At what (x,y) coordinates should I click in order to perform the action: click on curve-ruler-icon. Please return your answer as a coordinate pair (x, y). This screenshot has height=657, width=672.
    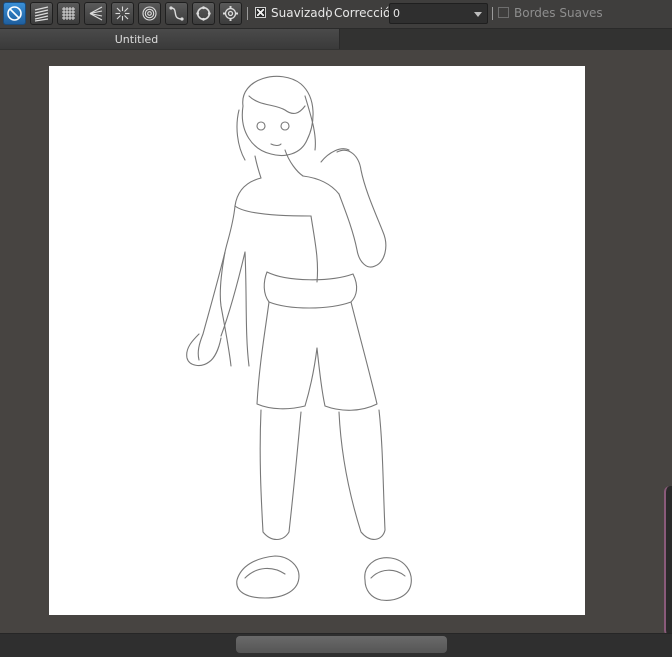
    Looking at the image, I should click on (176, 13).